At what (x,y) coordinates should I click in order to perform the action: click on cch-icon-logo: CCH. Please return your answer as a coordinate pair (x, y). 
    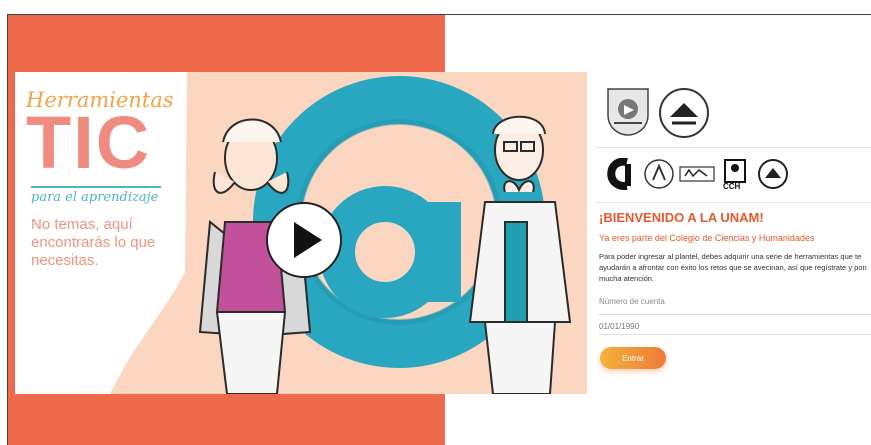
    Looking at the image, I should click on (736, 176).